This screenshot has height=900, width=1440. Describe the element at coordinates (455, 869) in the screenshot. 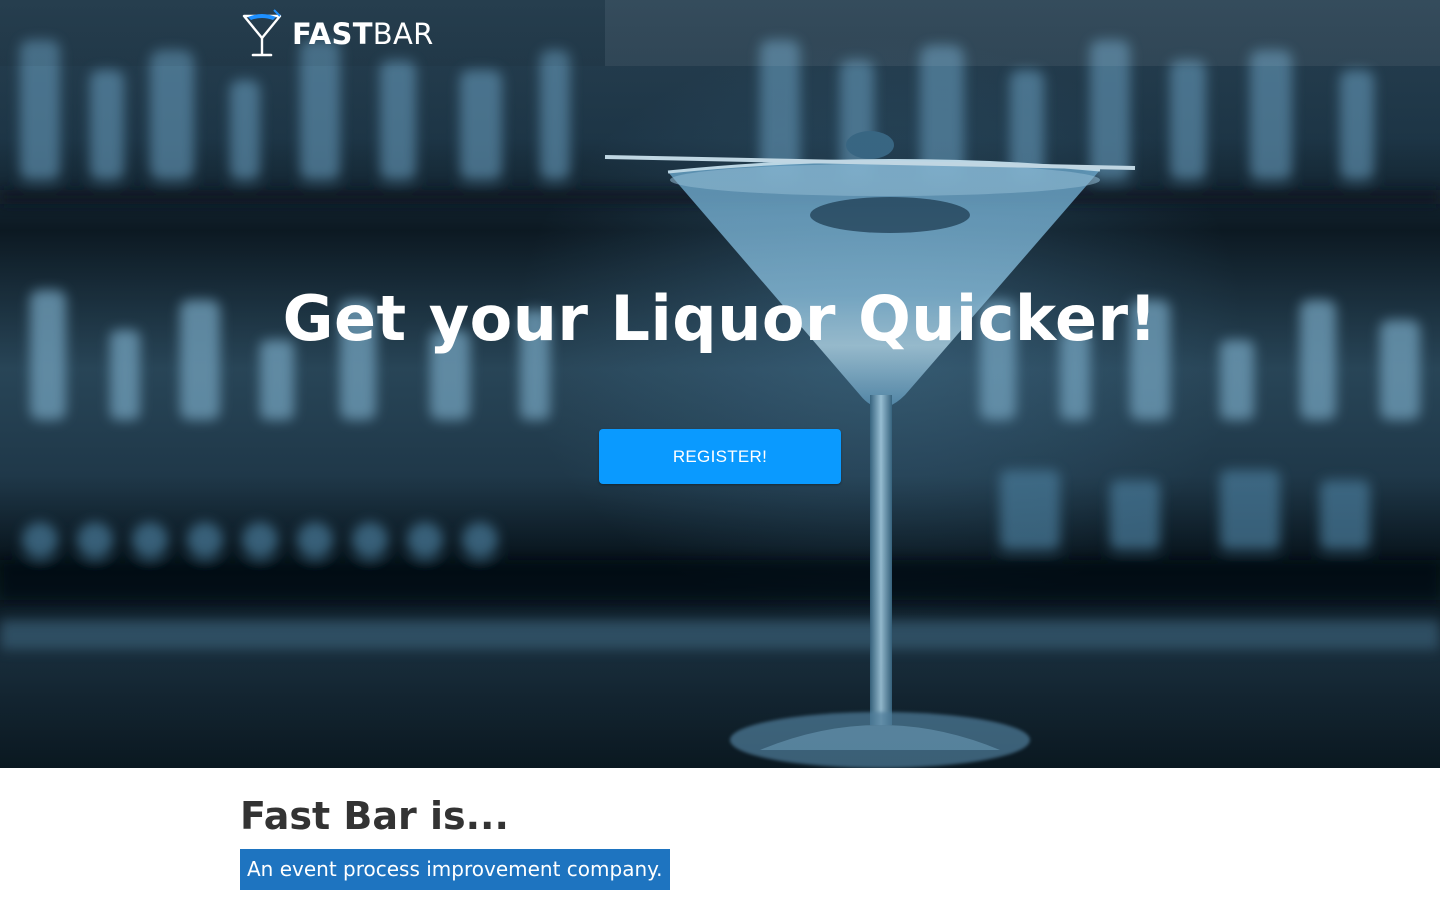

I see `about-tagline: An event process improvement company.` at that location.